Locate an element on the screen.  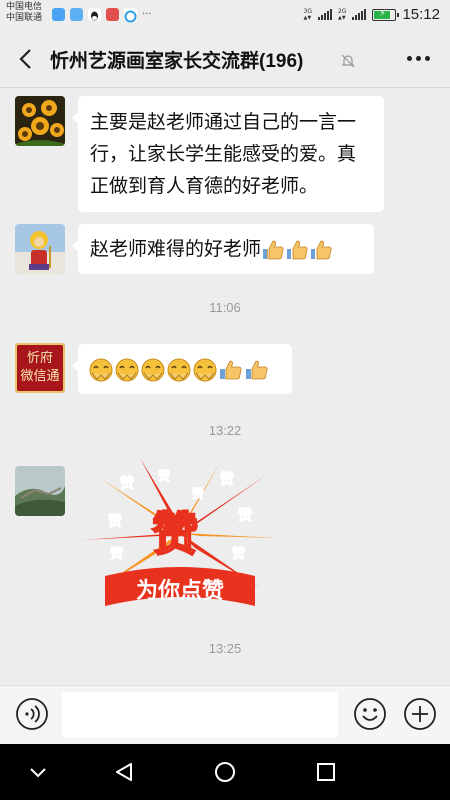
message-bubble-1: 主要是赵老师通过自己的一言一行，让家长学生能感受的爱。真正做到育人育德的好老师。 is located at coordinates (228, 154).